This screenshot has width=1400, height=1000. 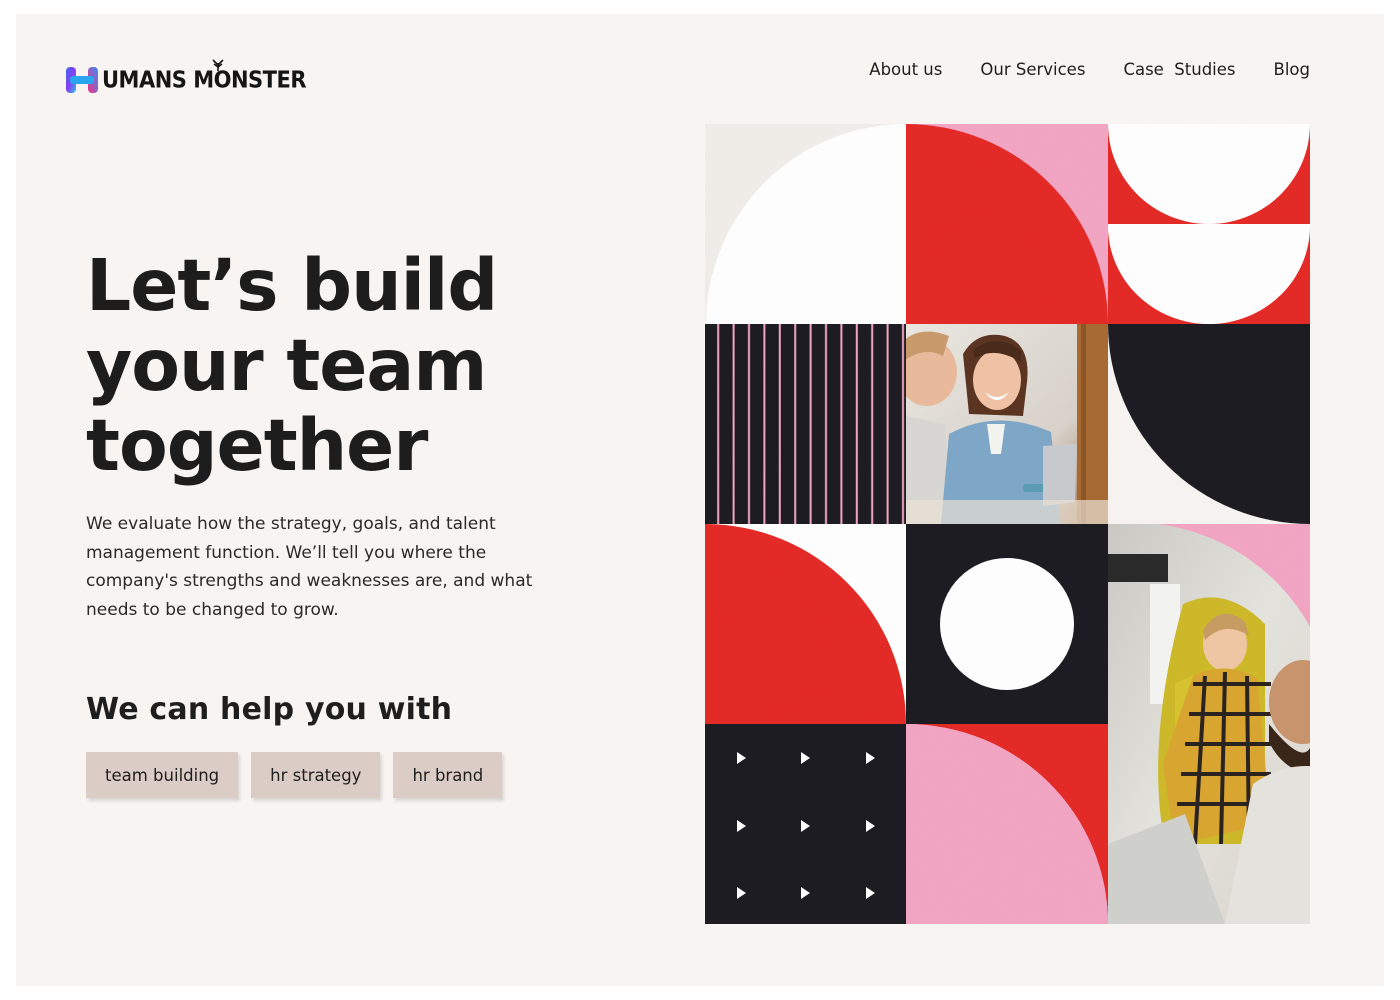 I want to click on tag-hr-strategy: hr strategy, so click(x=316, y=775).